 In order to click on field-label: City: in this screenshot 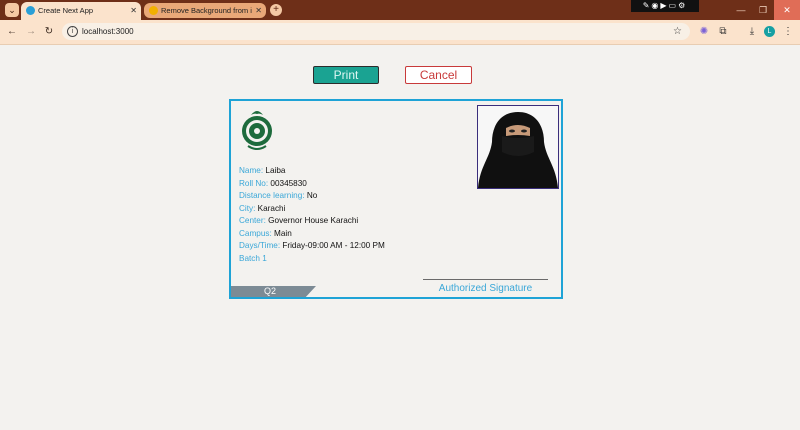, I will do `click(247, 208)`.